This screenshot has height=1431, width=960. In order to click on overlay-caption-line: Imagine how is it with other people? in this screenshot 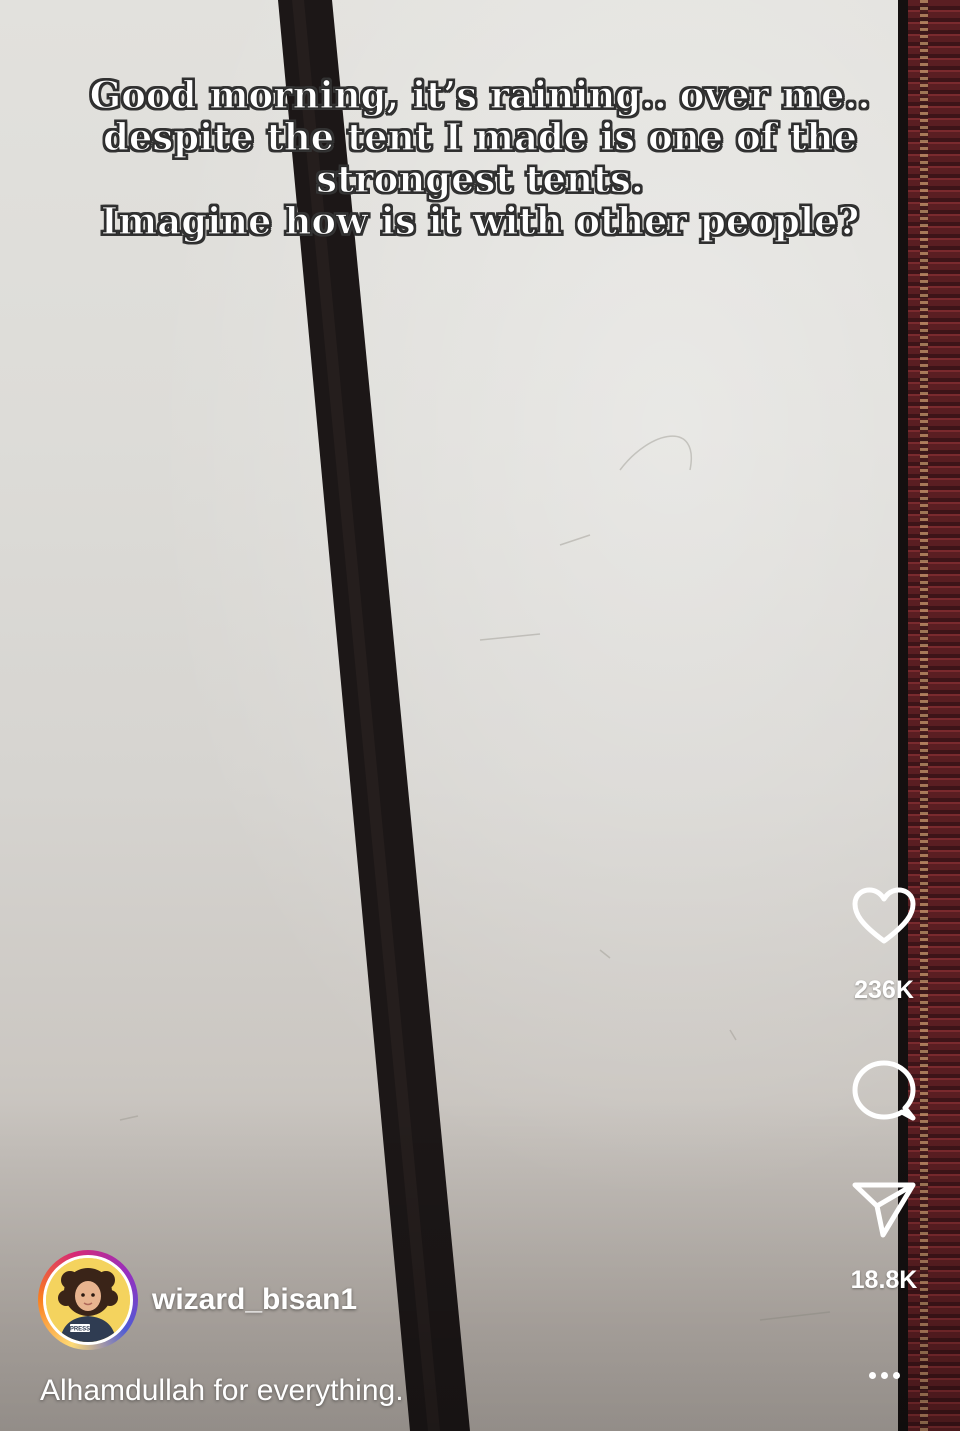, I will do `click(480, 221)`.